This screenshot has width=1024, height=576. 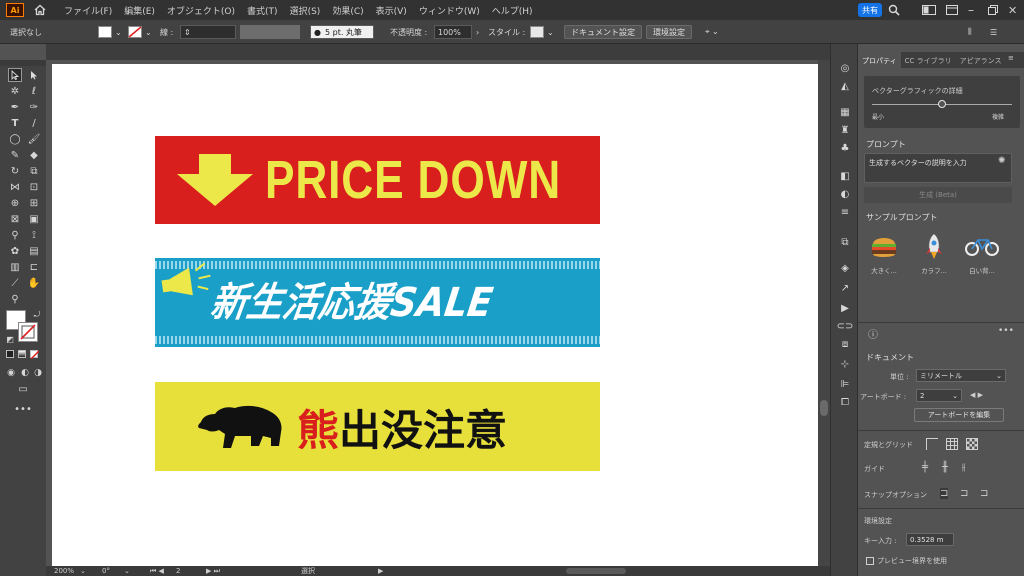 What do you see at coordinates (15, 171) in the screenshot?
I see `rotate-tool-icon: ↻` at bounding box center [15, 171].